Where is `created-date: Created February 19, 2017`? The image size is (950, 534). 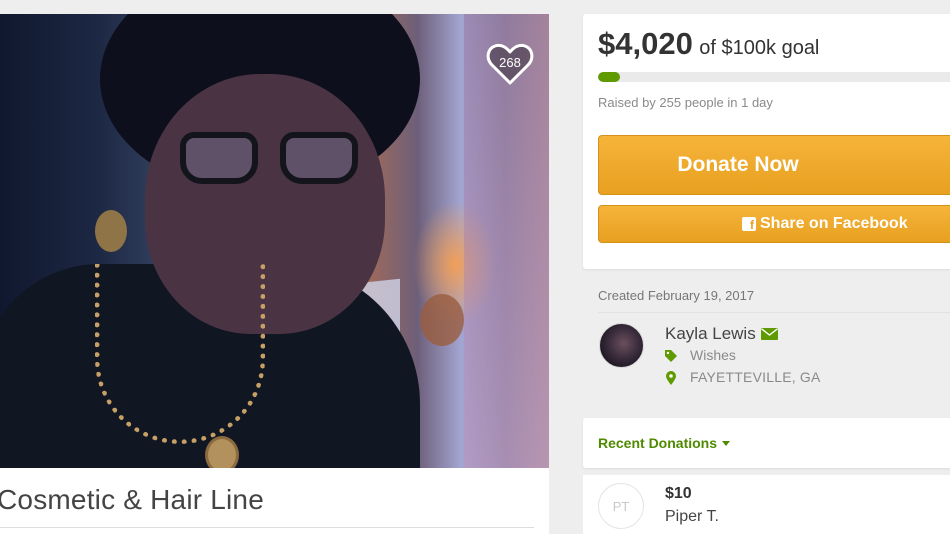
created-date: Created February 19, 2017 is located at coordinates (676, 295).